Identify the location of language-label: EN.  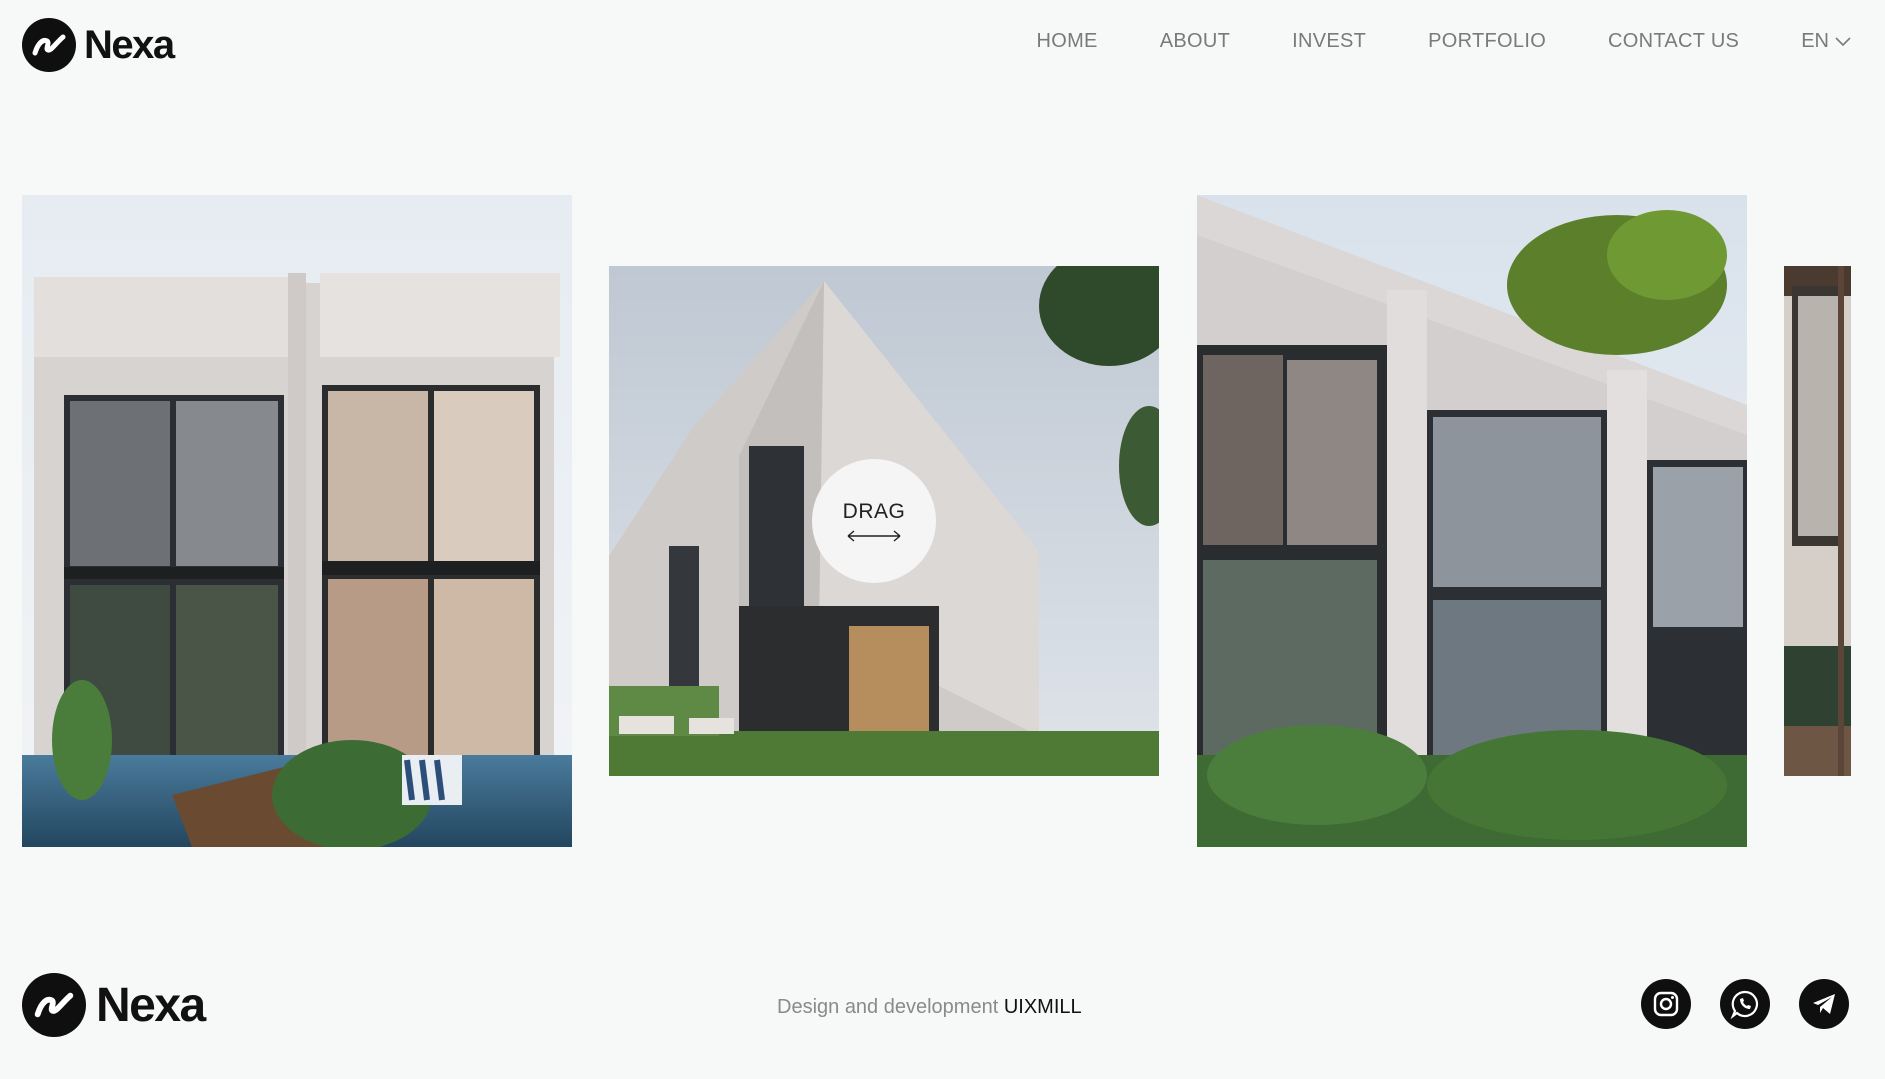
(1815, 41).